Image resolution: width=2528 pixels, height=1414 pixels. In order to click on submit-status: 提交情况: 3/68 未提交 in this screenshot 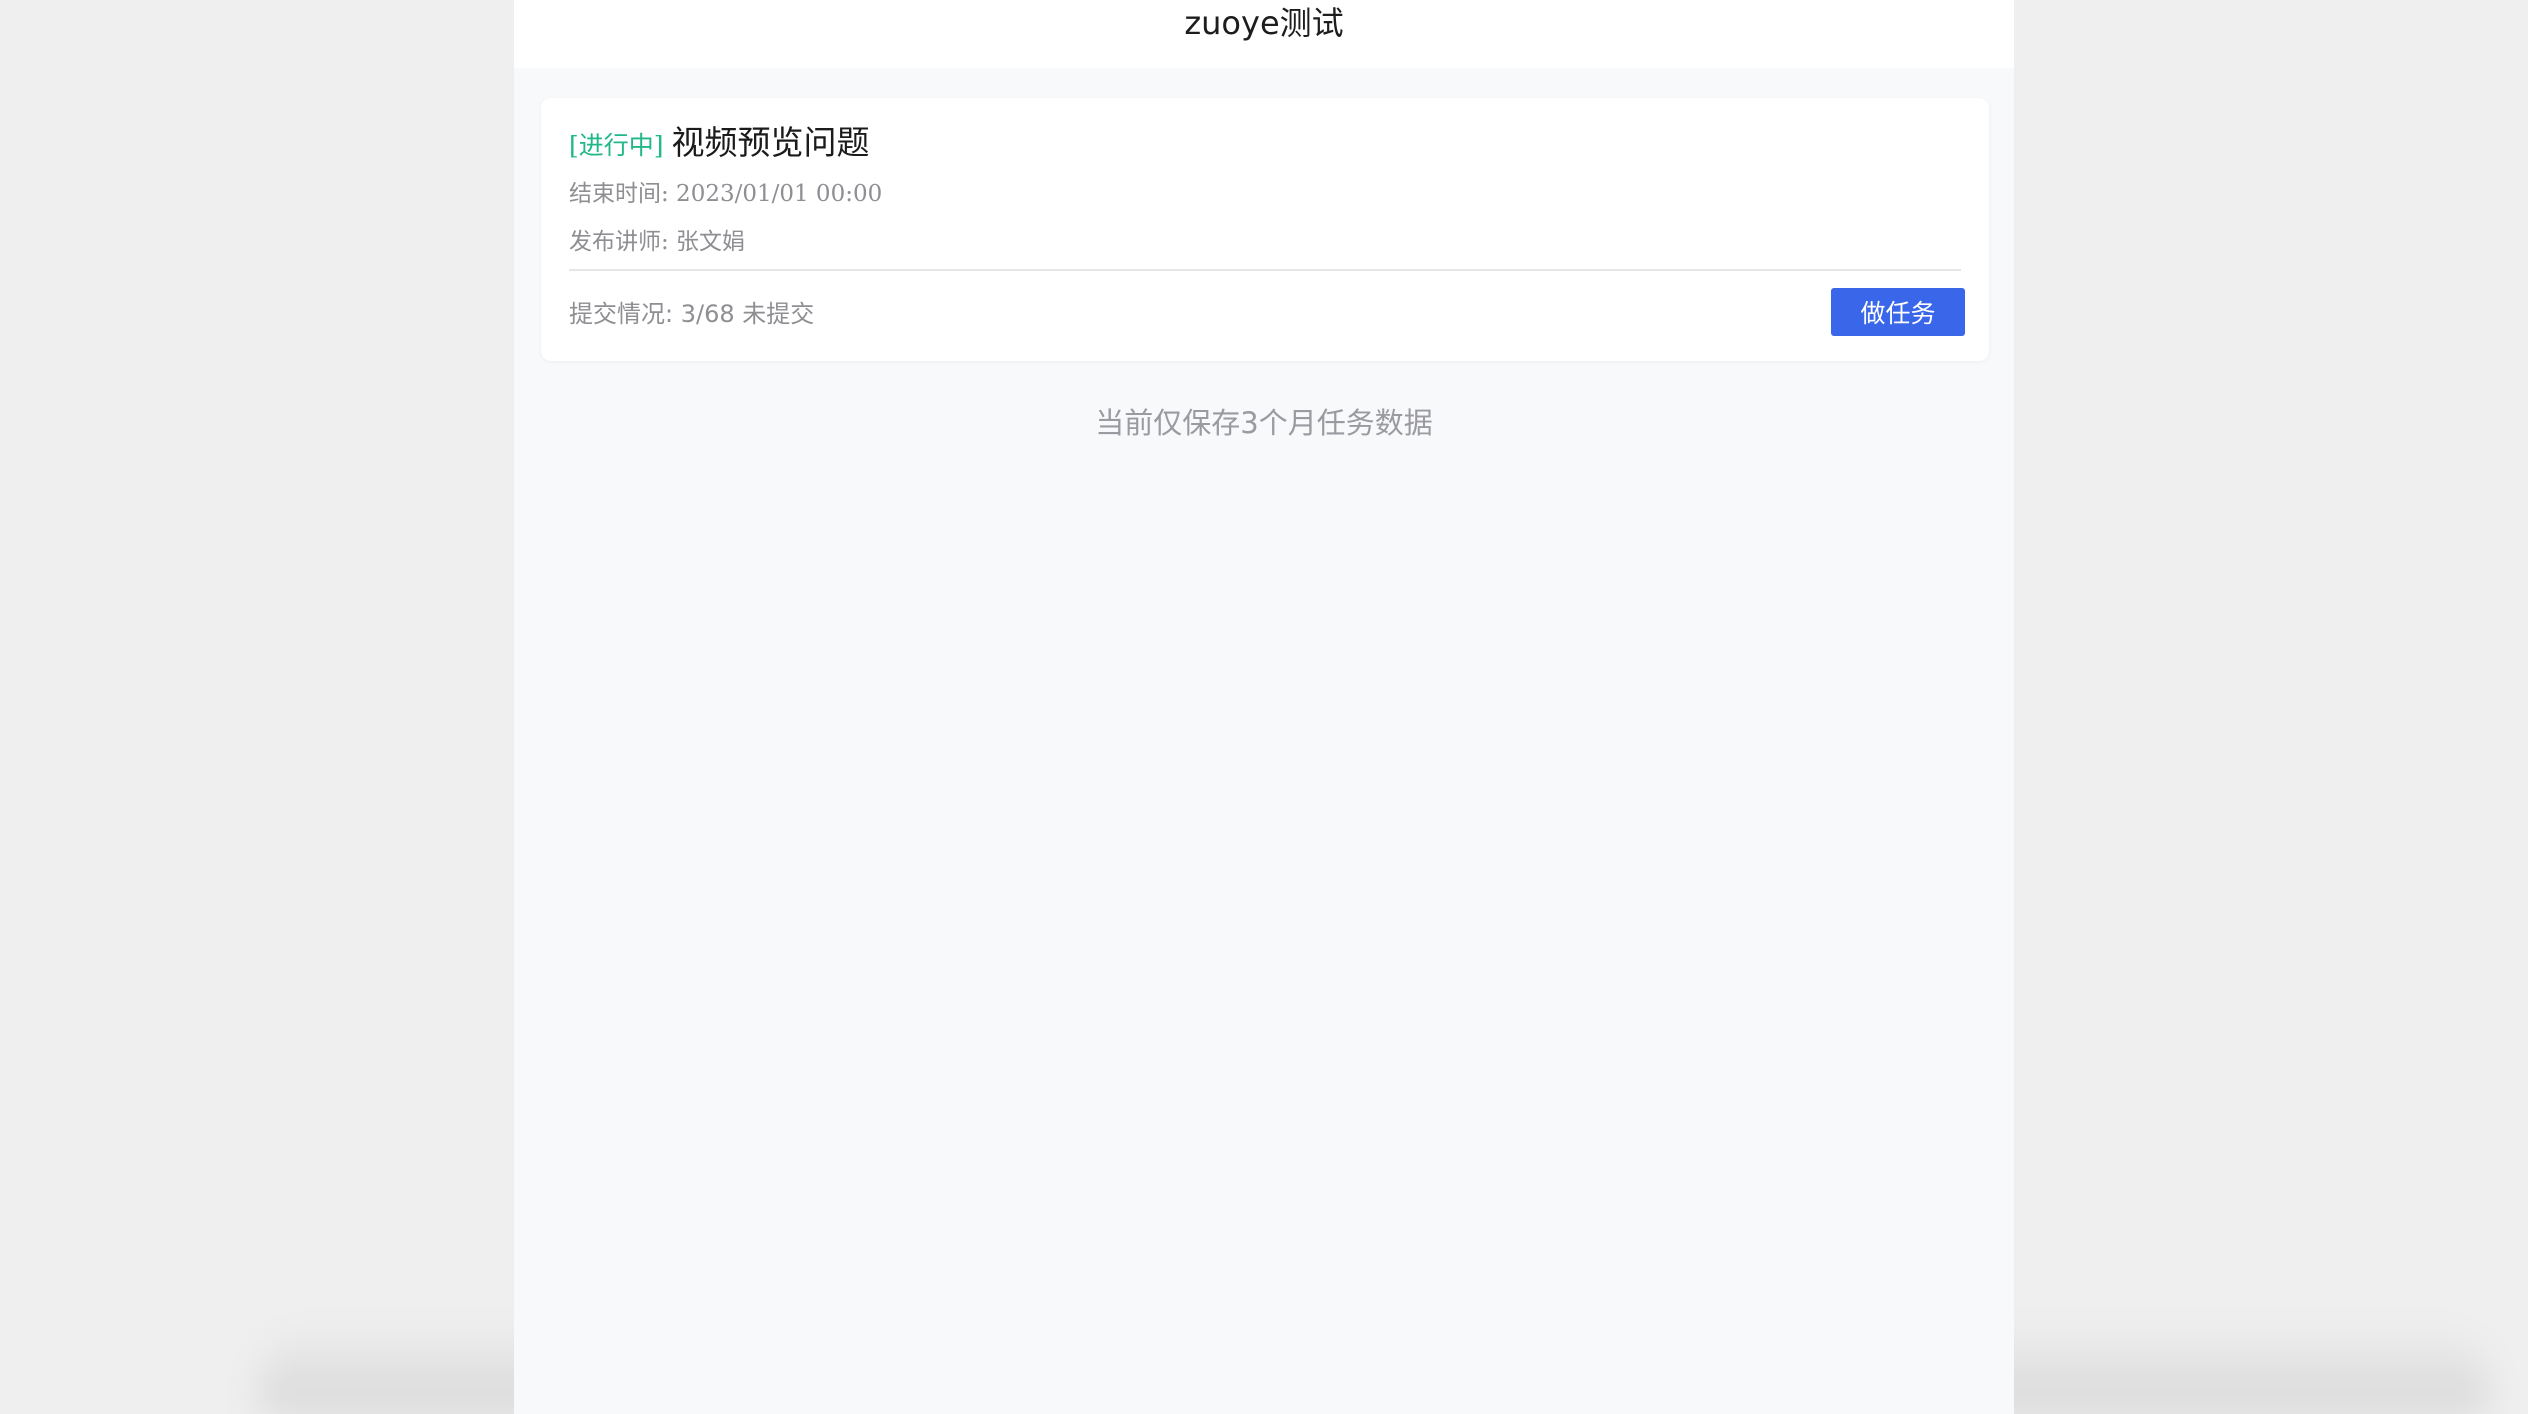, I will do `click(692, 314)`.